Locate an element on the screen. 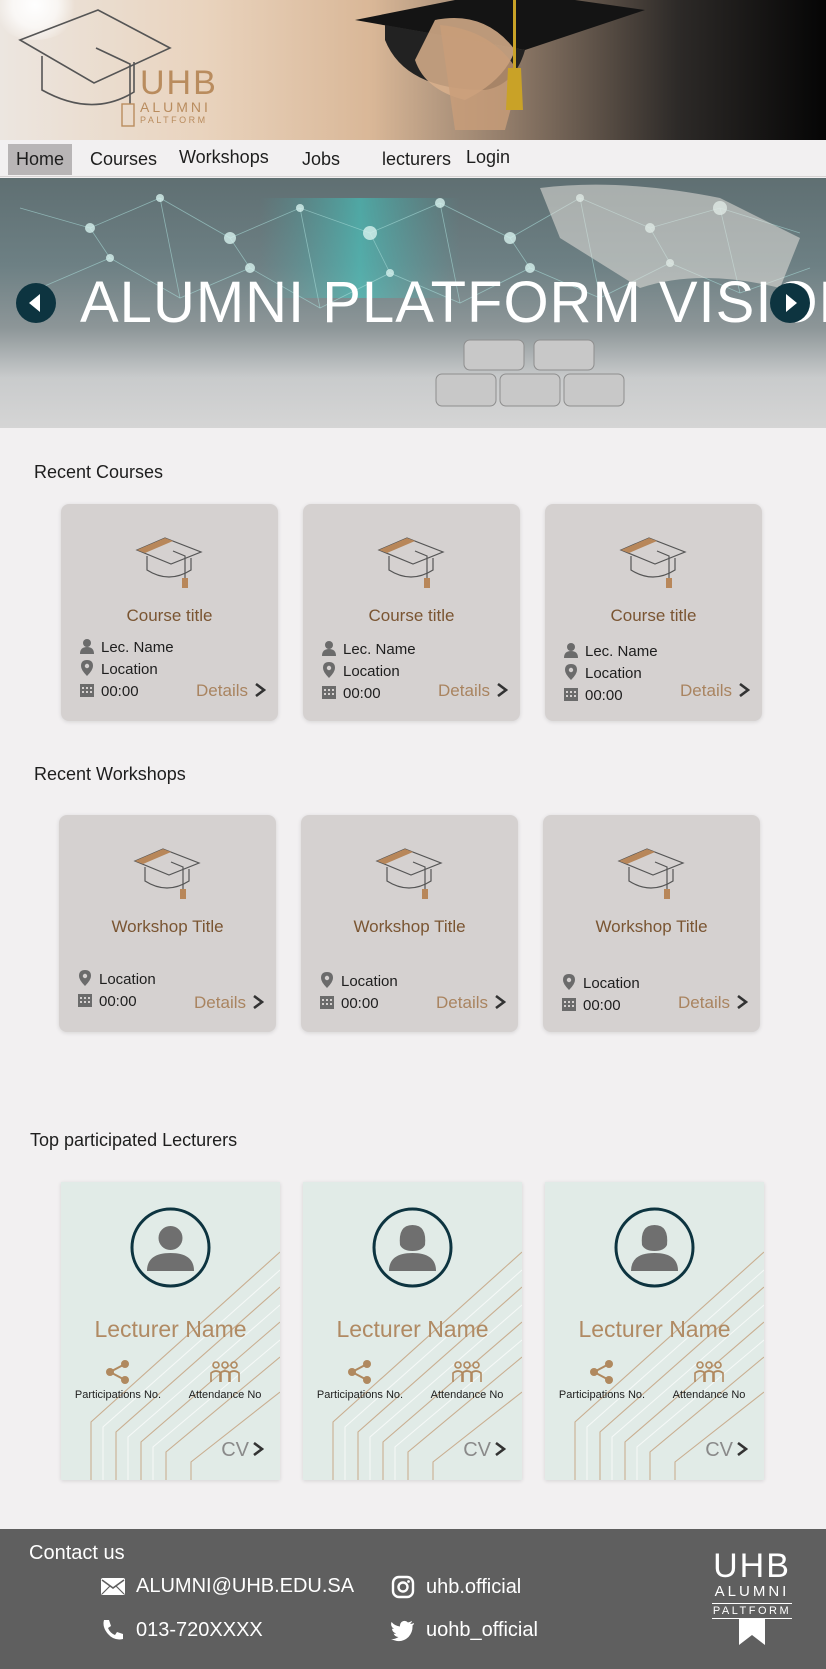  details-label: Details is located at coordinates (220, 1002).